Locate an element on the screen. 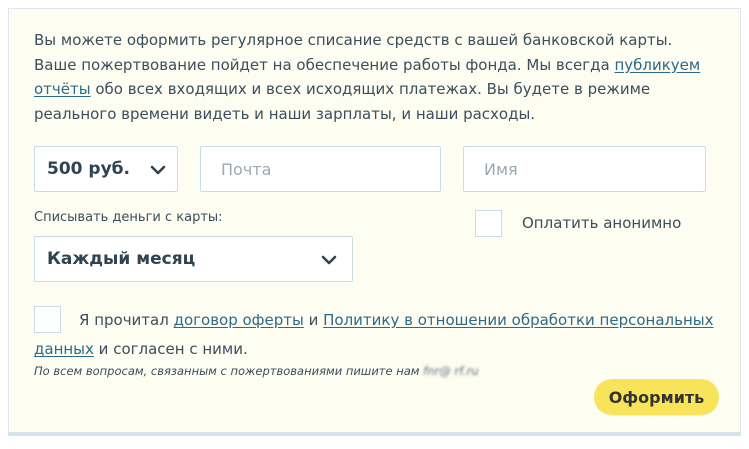 Image resolution: width=749 pixels, height=449 pixels. name-field: Имя is located at coordinates (584, 169).